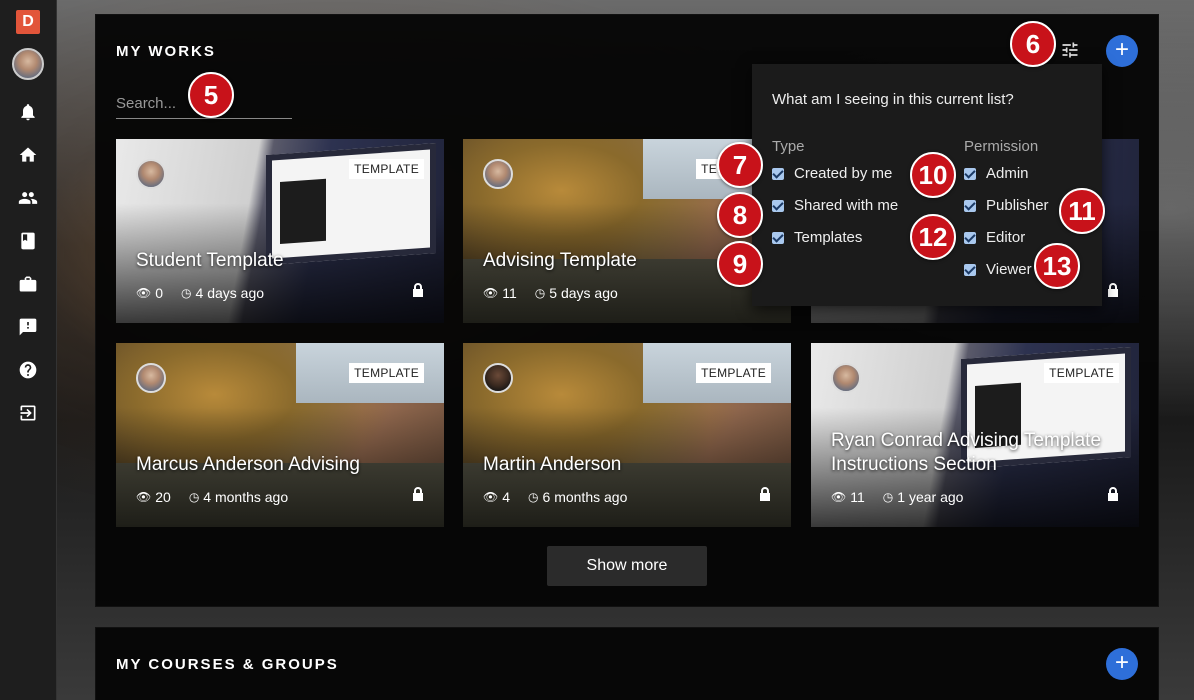 This screenshot has width=1194, height=700. I want to click on feedback-icon, so click(28, 327).